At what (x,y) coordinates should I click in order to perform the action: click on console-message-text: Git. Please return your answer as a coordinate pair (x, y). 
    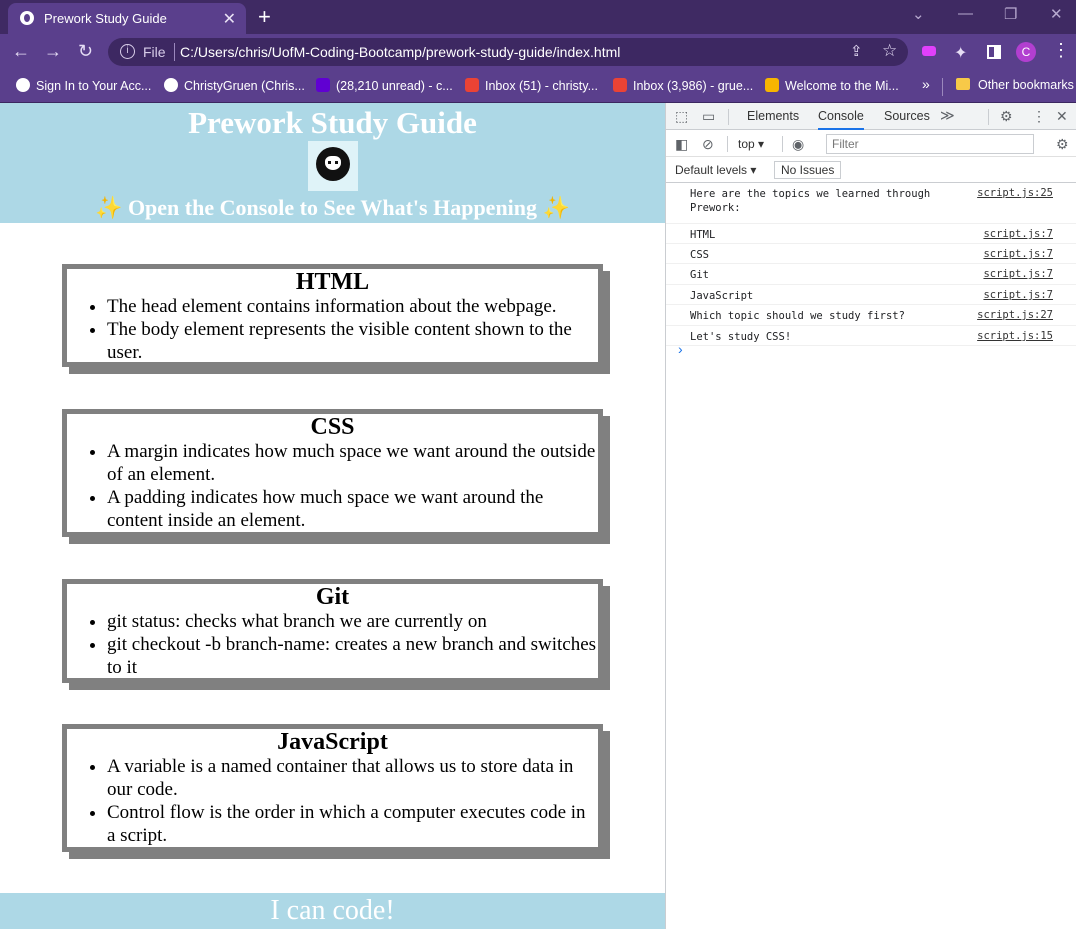
    Looking at the image, I should click on (699, 275).